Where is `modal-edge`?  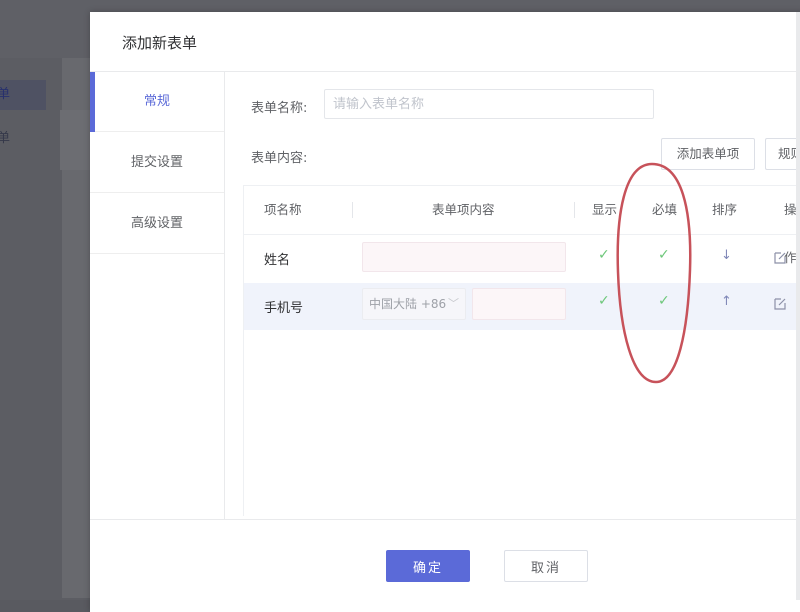
modal-edge is located at coordinates (798, 306).